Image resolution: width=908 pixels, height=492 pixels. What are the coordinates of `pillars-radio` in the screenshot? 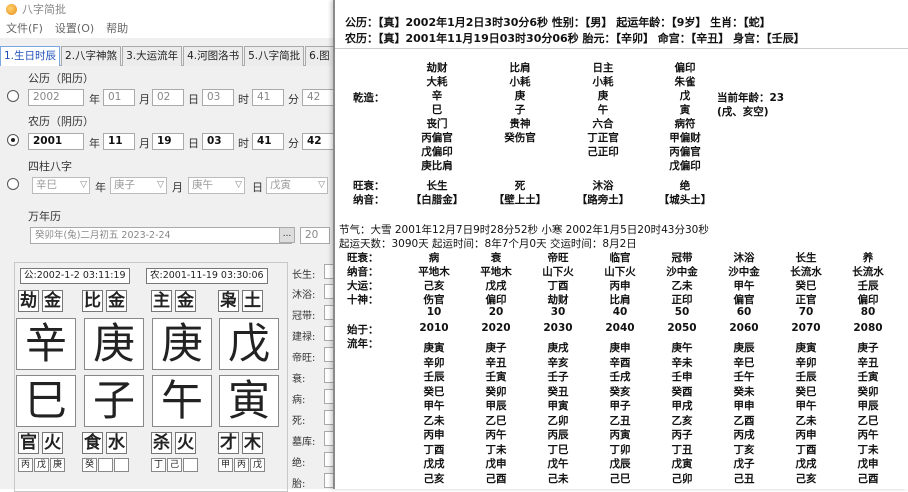 It's located at (13, 184).